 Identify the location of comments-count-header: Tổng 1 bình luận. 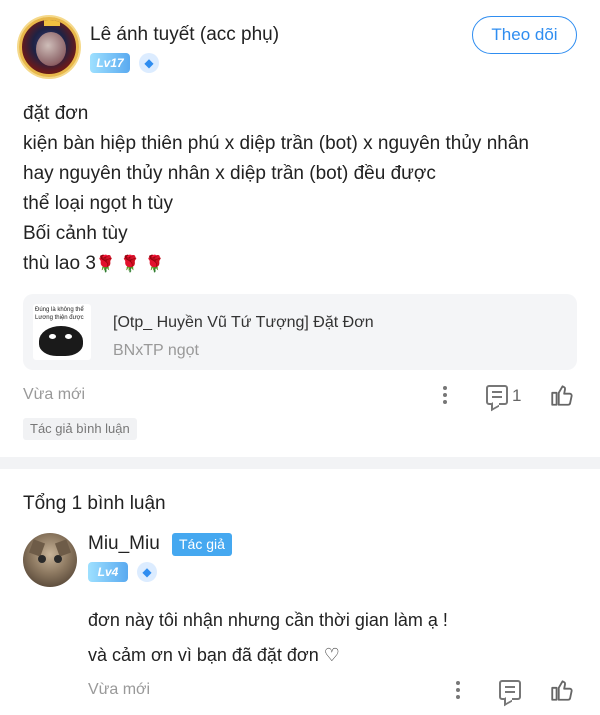
(94, 503).